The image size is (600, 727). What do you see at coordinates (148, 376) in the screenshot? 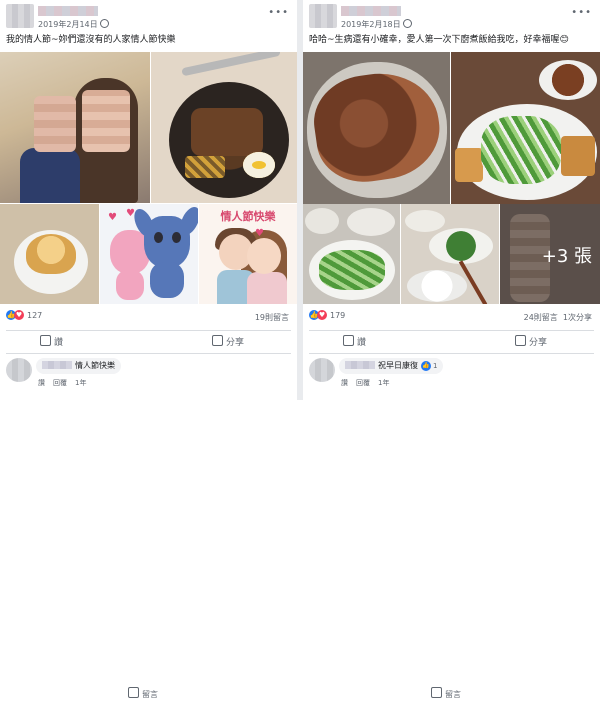
I see `comment: 情人節快樂 讚回覆 1年` at bounding box center [148, 376].